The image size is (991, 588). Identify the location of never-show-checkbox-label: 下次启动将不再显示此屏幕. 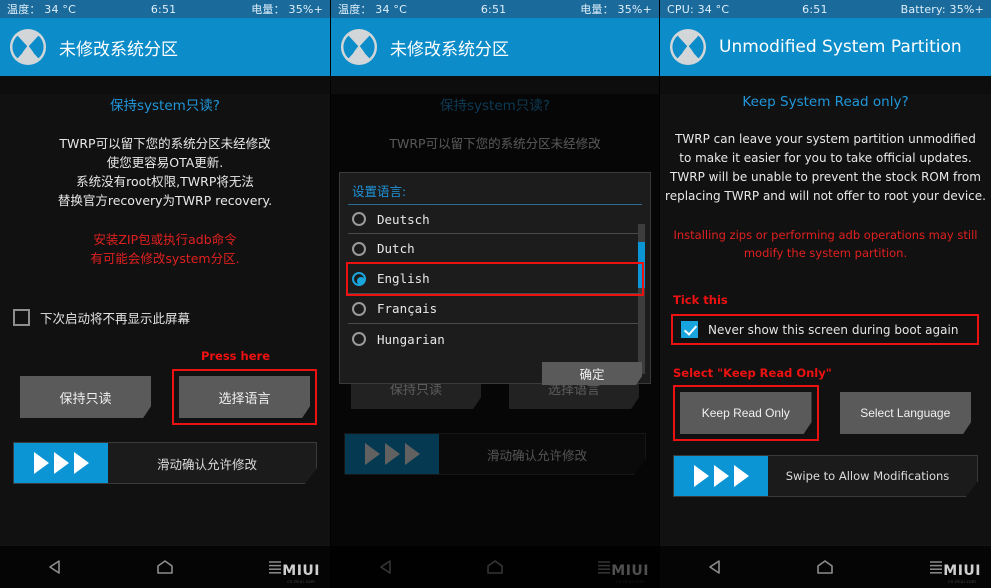
(115, 318).